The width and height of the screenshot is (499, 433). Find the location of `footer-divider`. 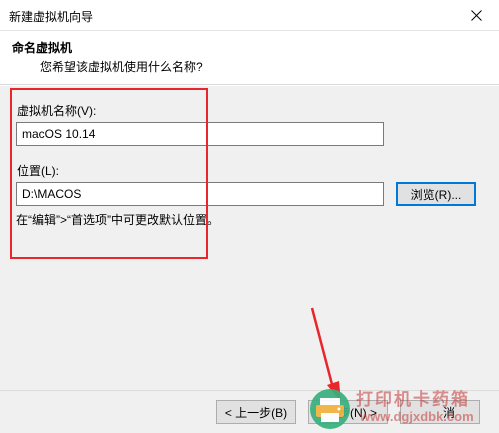

footer-divider is located at coordinates (249, 390).